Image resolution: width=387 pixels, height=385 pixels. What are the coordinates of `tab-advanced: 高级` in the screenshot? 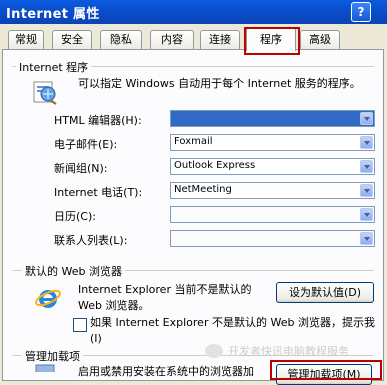 It's located at (320, 39).